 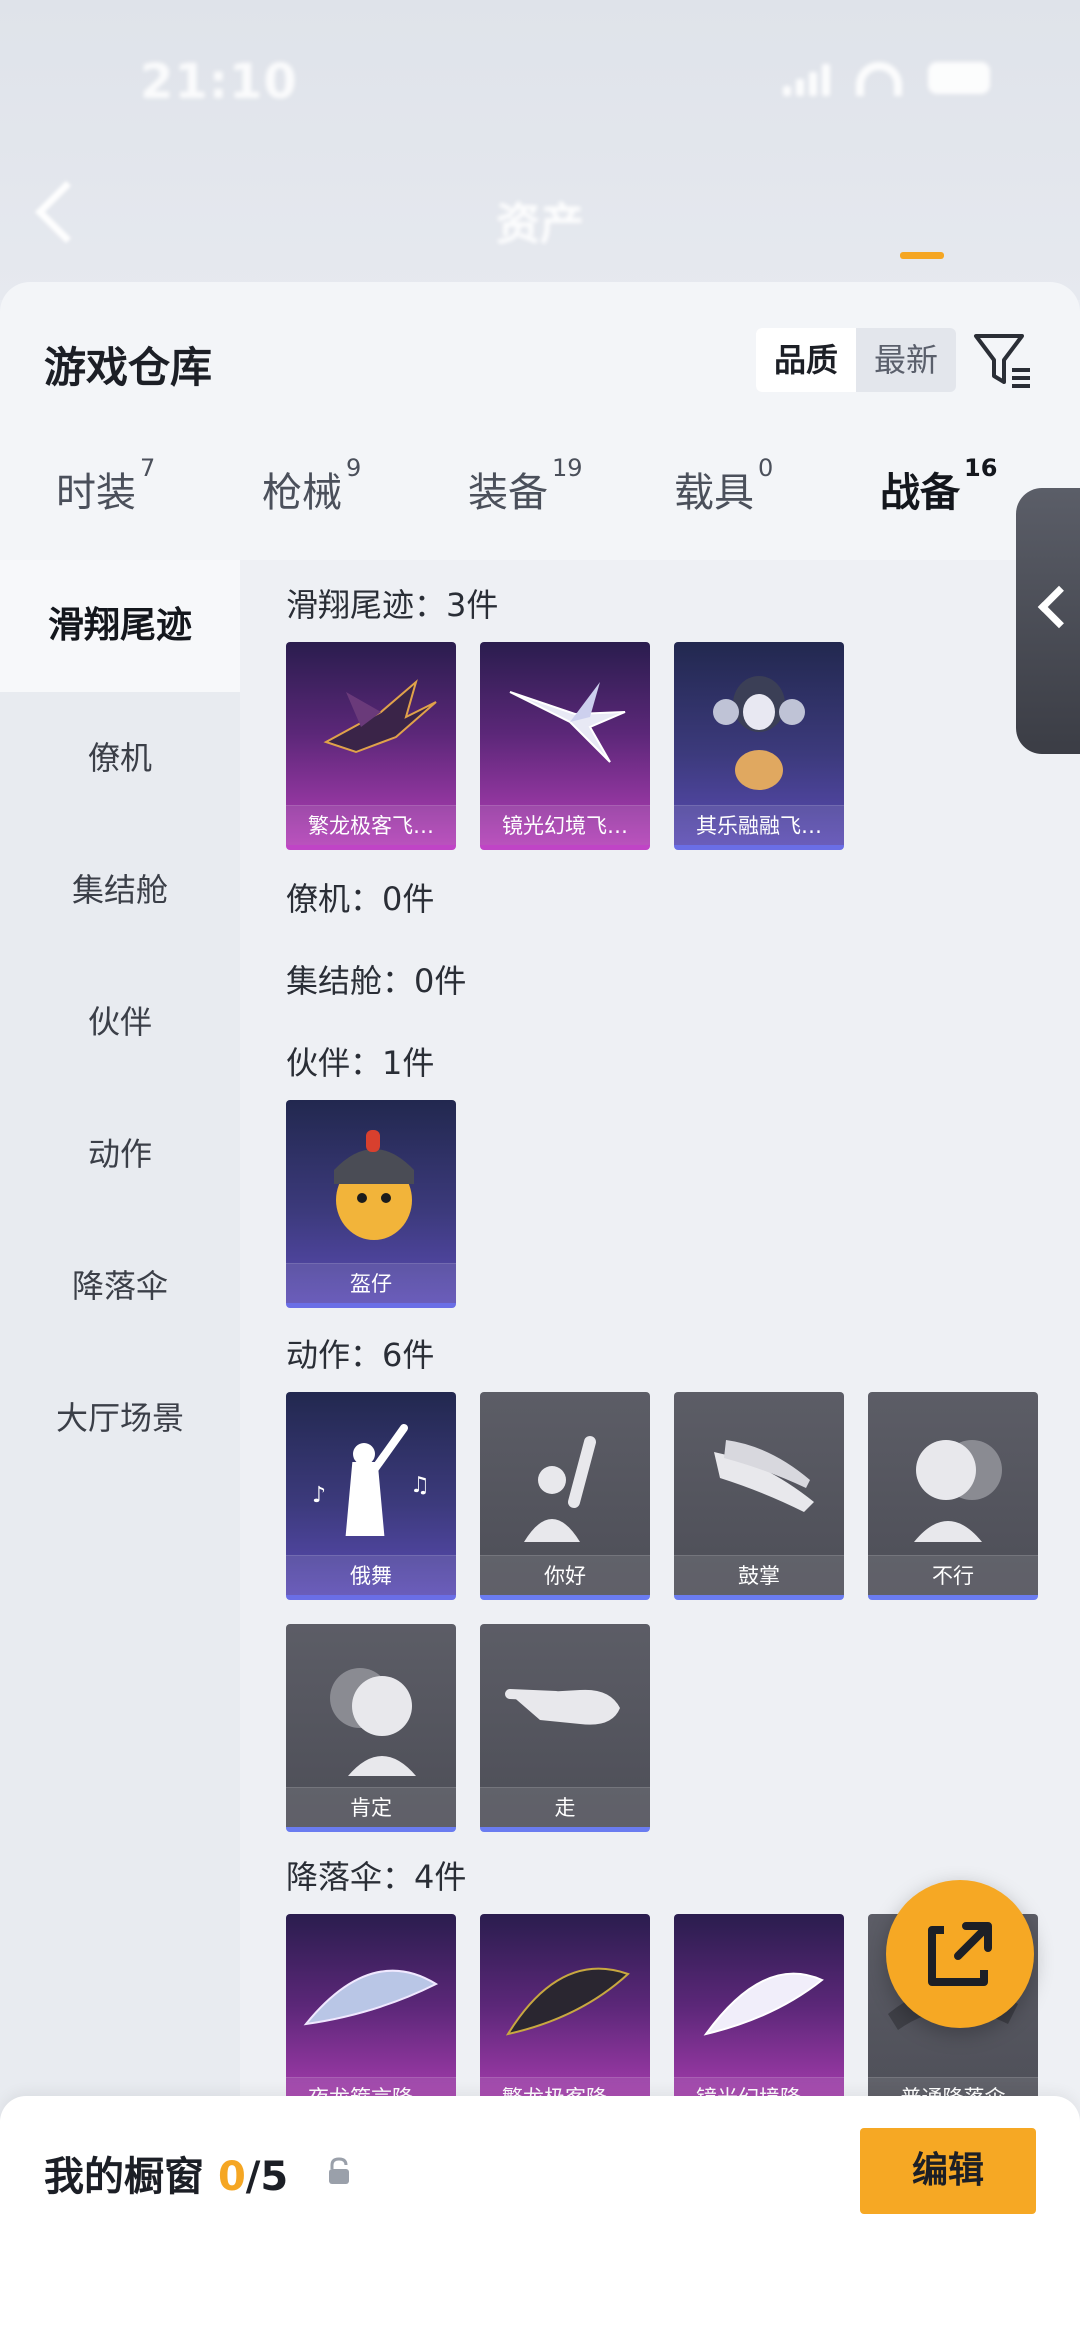 I want to click on item-label: 你好, so click(x=565, y=1575).